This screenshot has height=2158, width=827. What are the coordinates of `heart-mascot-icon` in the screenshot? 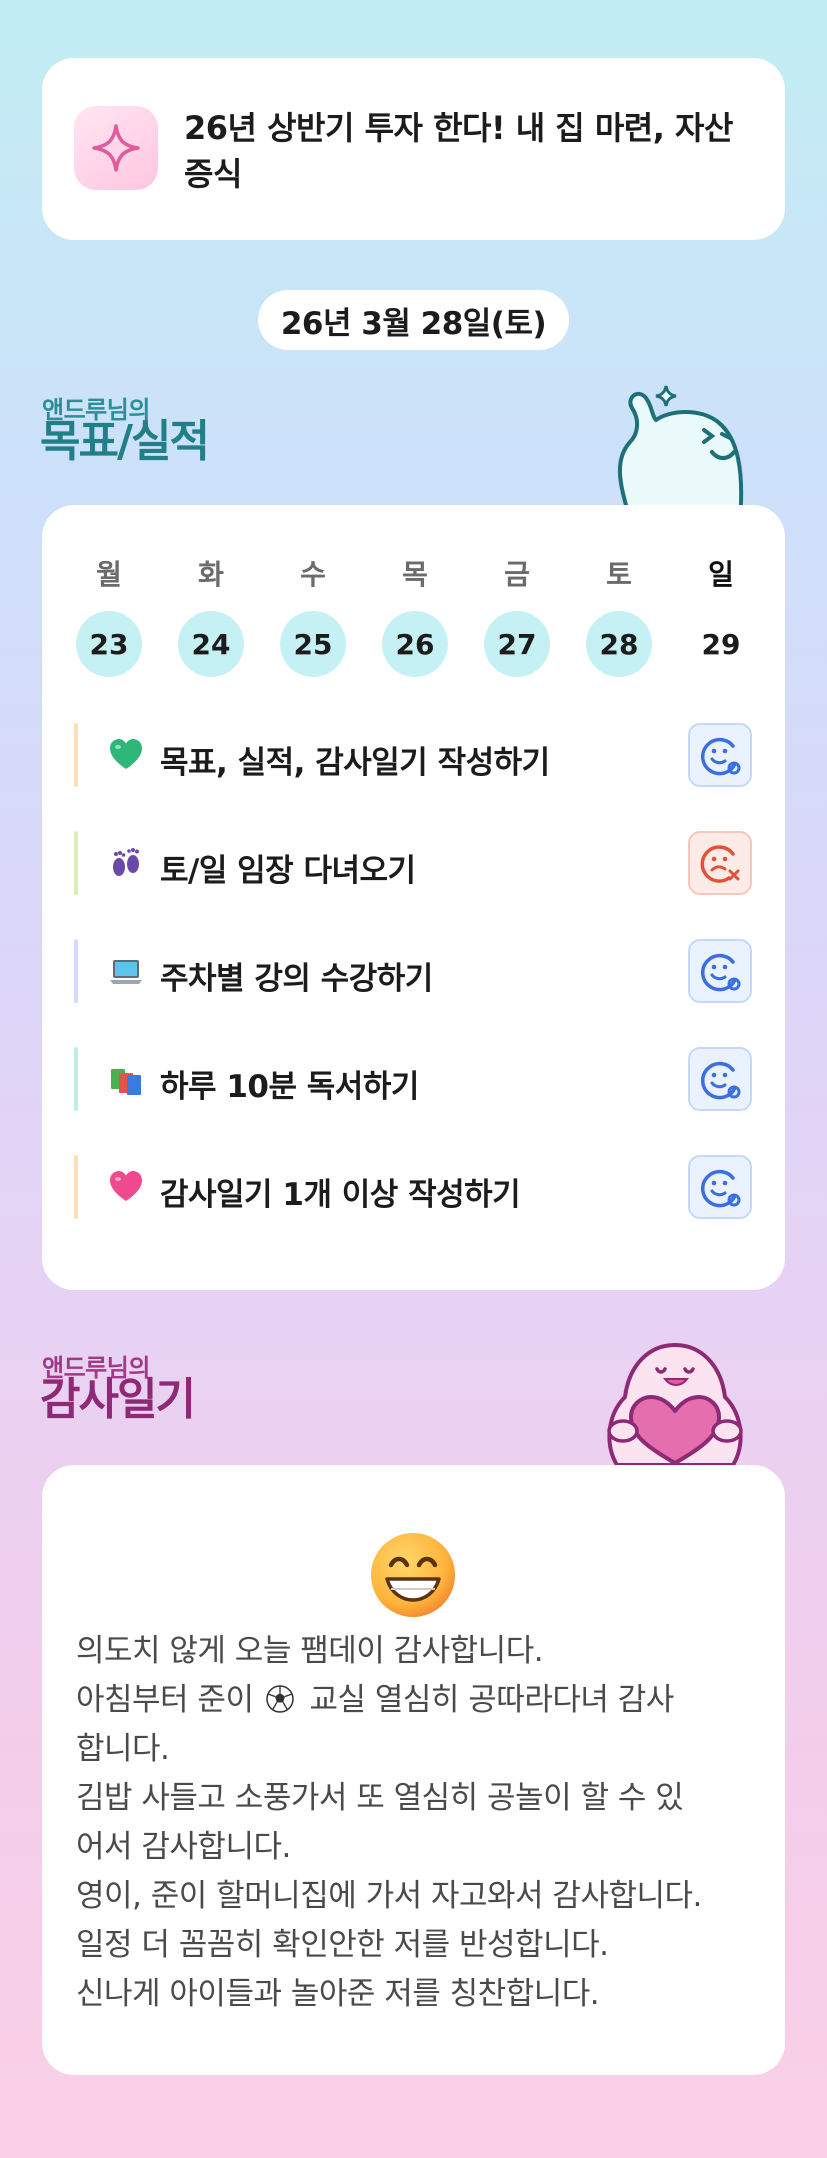 It's located at (675, 1404).